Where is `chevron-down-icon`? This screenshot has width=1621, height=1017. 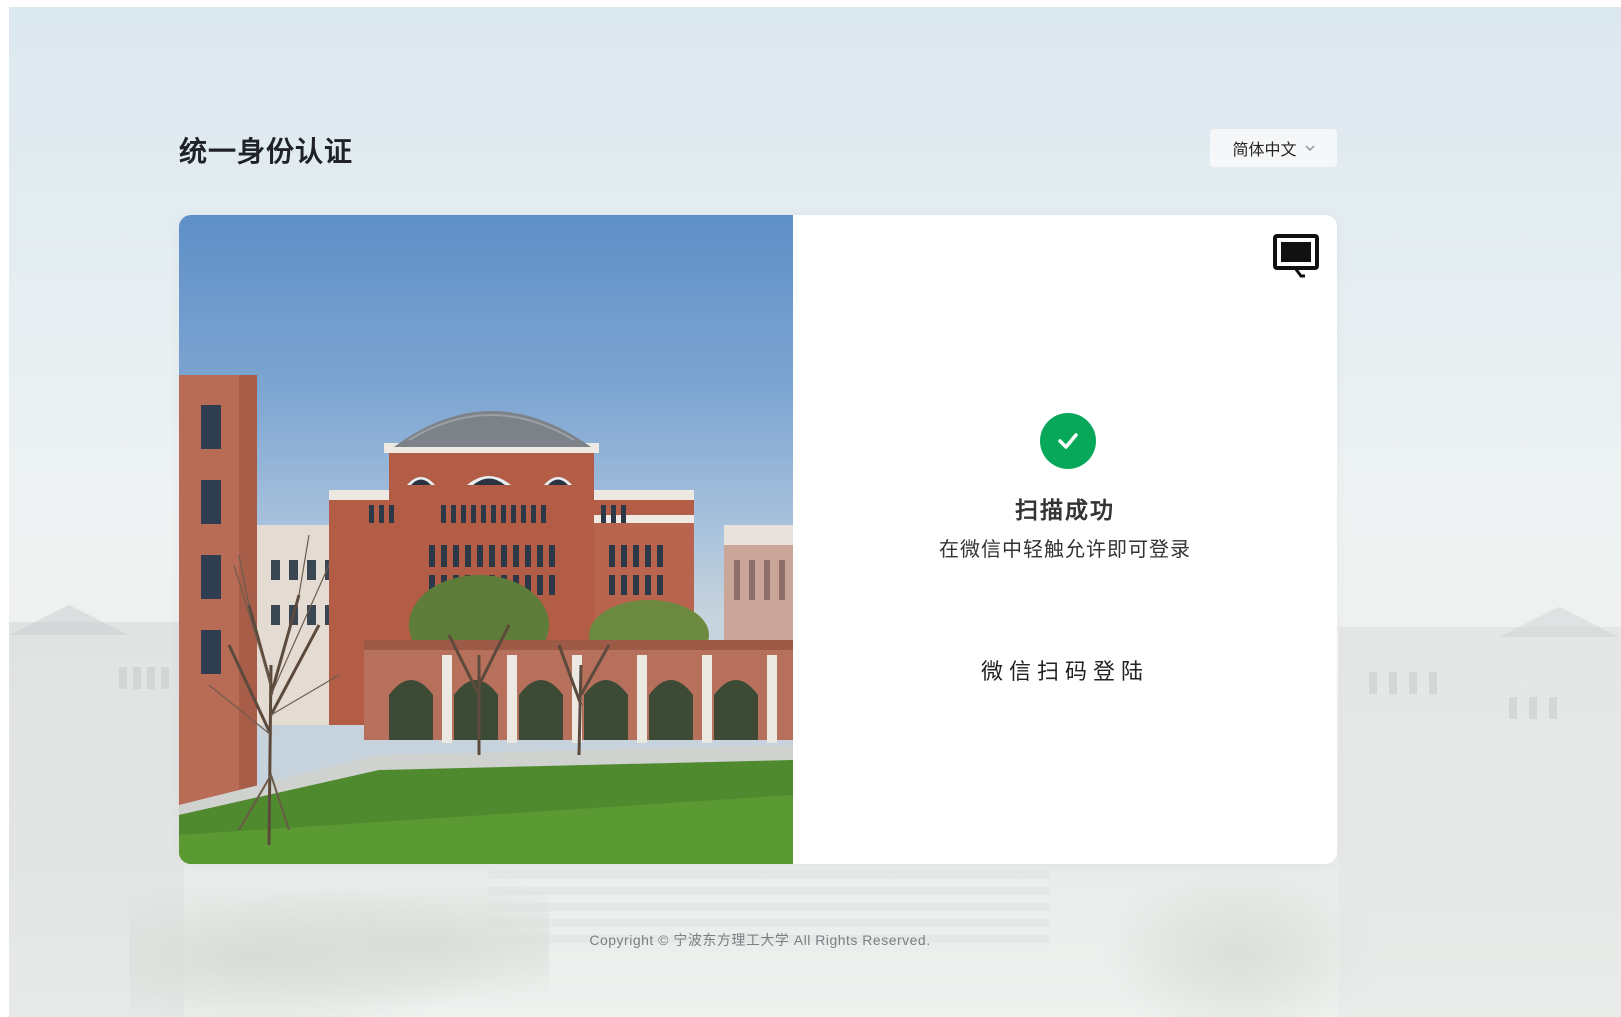
chevron-down-icon is located at coordinates (1310, 148).